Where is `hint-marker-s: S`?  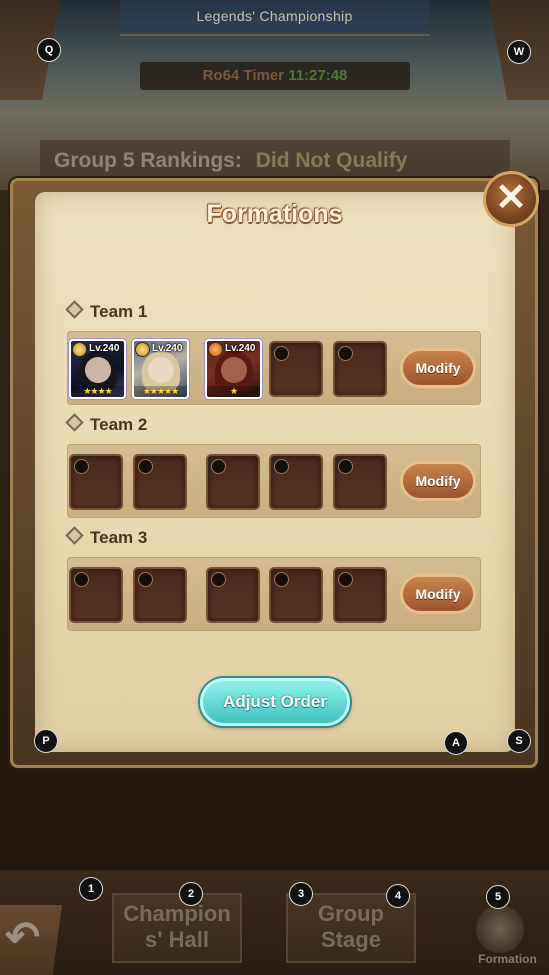
hint-marker-s: S is located at coordinates (519, 741).